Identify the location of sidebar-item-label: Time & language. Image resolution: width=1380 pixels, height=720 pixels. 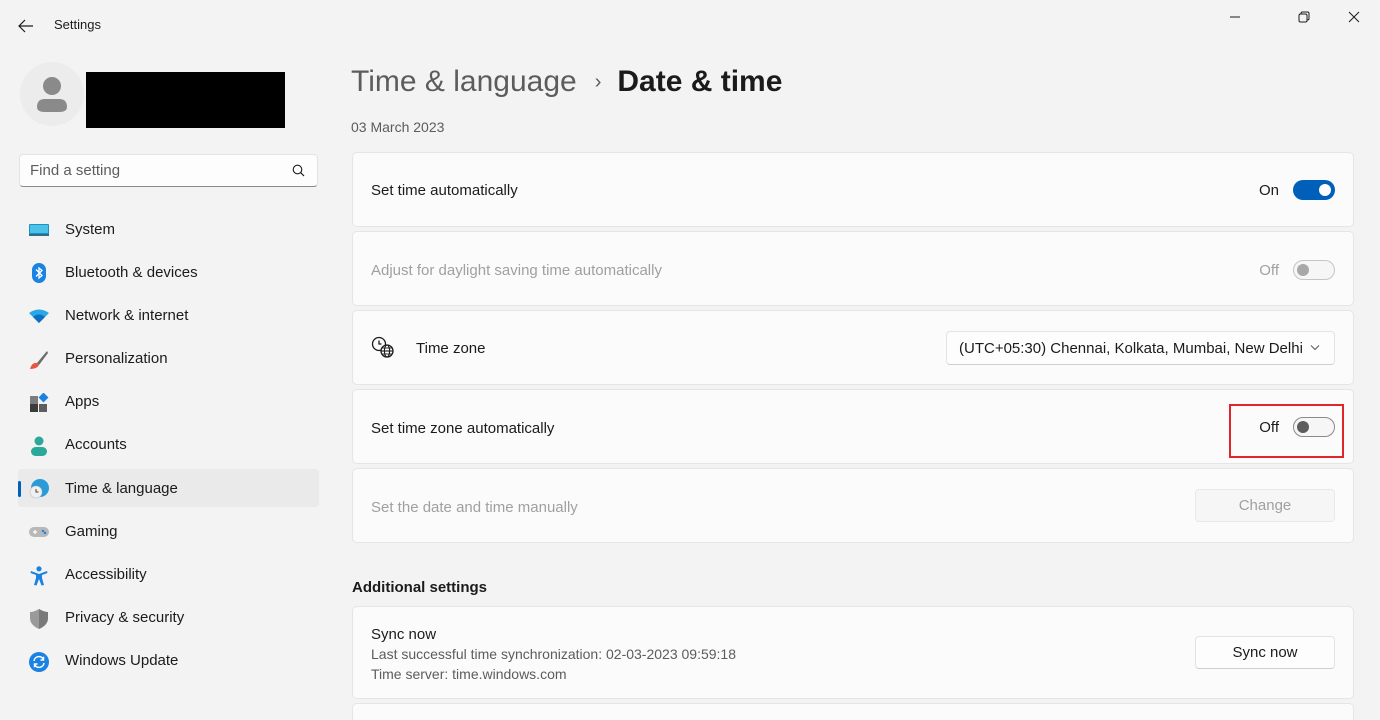
(121, 488).